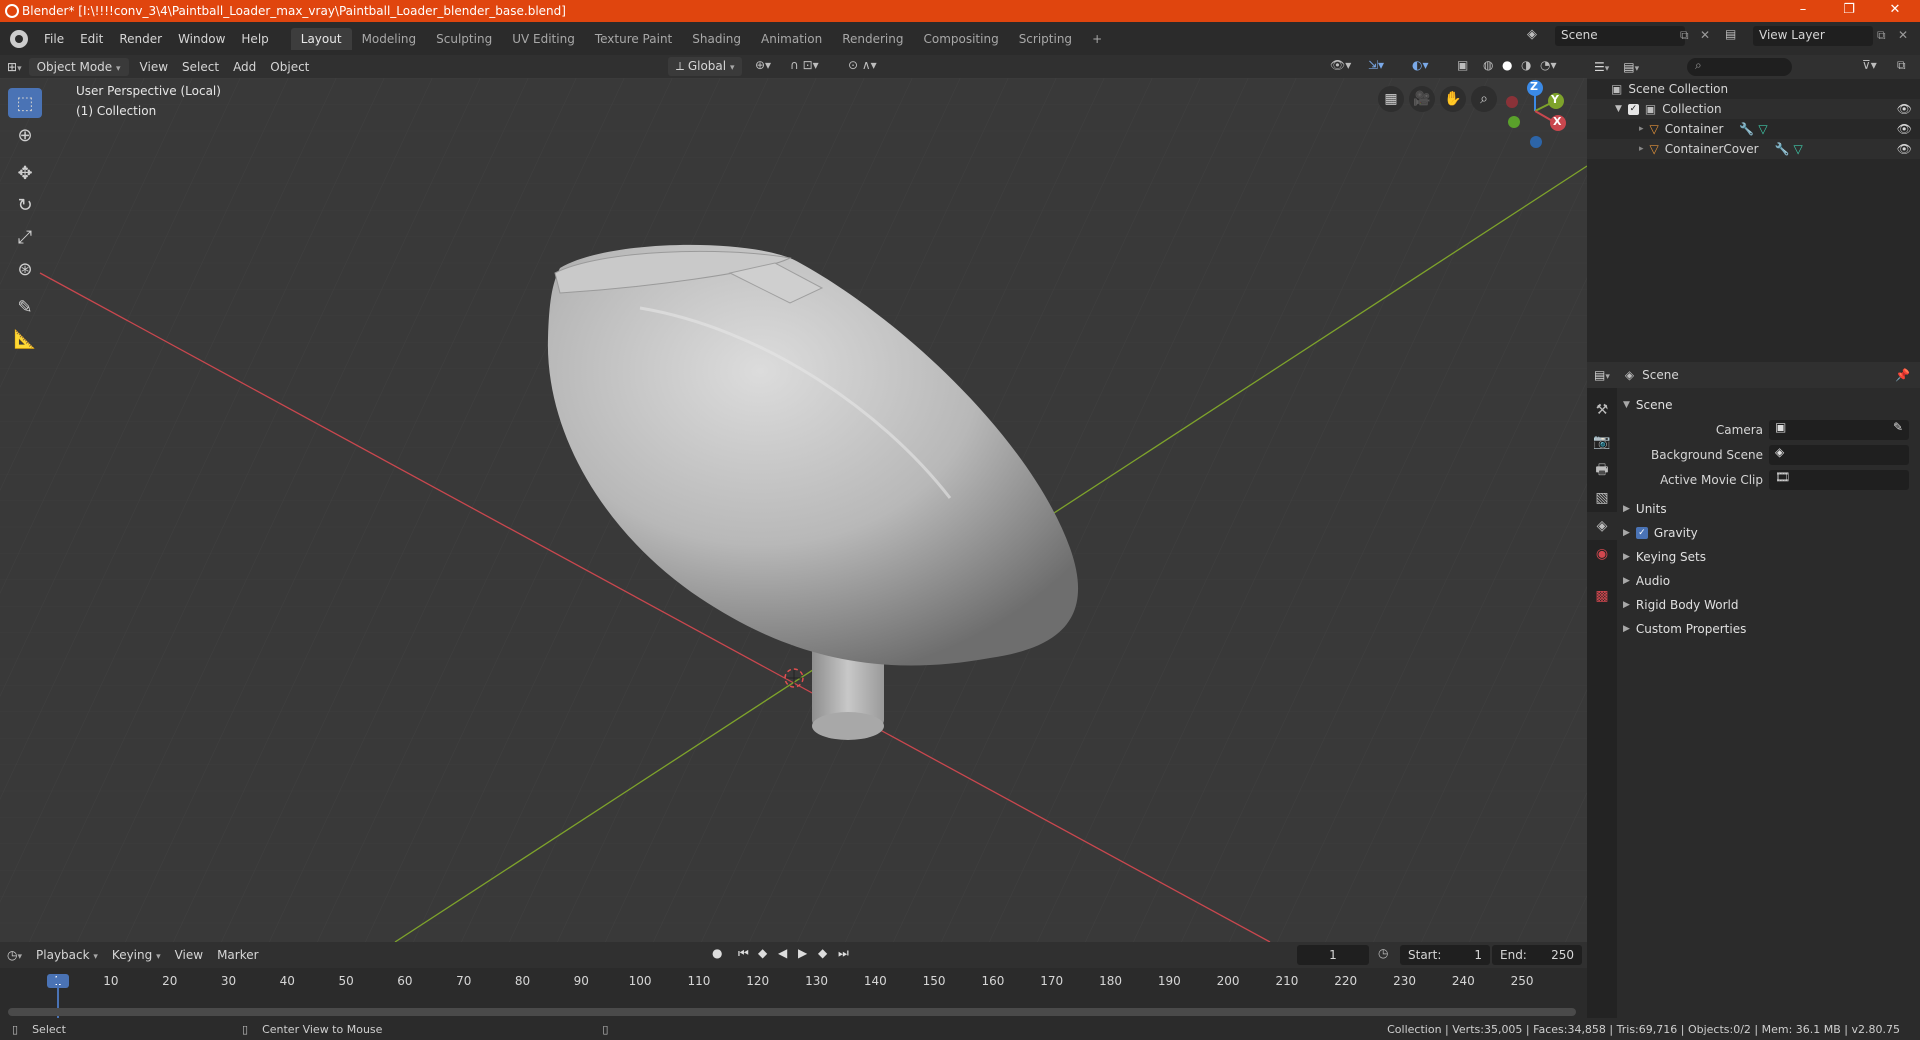 The width and height of the screenshot is (1920, 1040). I want to click on menu-edit: Edit, so click(91, 39).